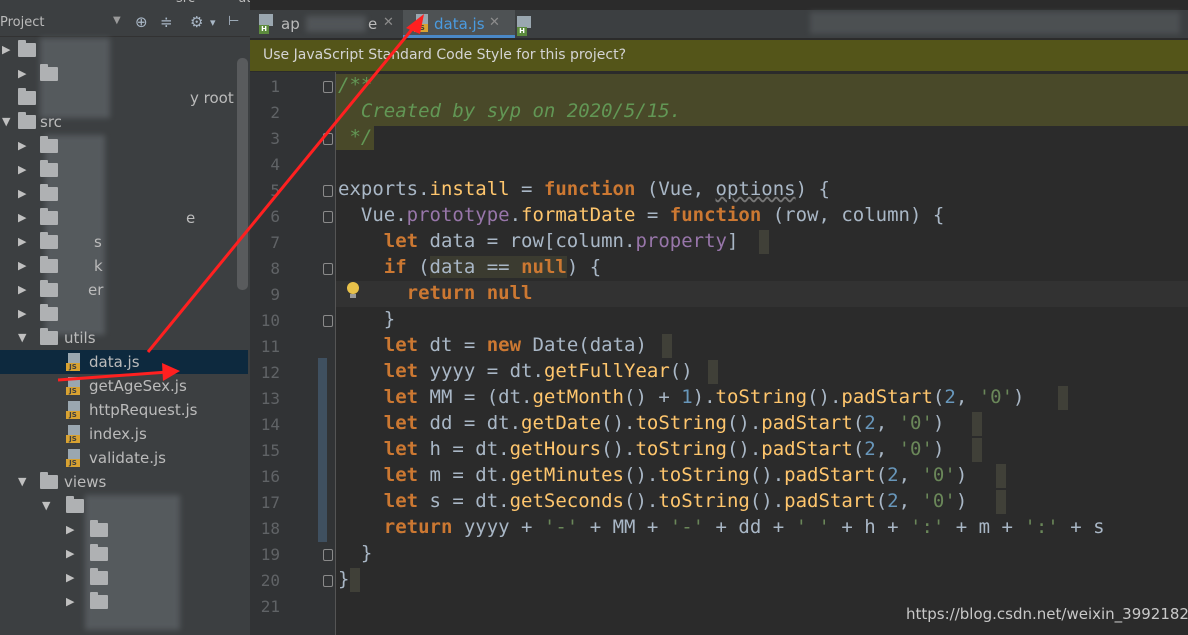  What do you see at coordinates (270, 372) in the screenshot?
I see `line-number: 12` at bounding box center [270, 372].